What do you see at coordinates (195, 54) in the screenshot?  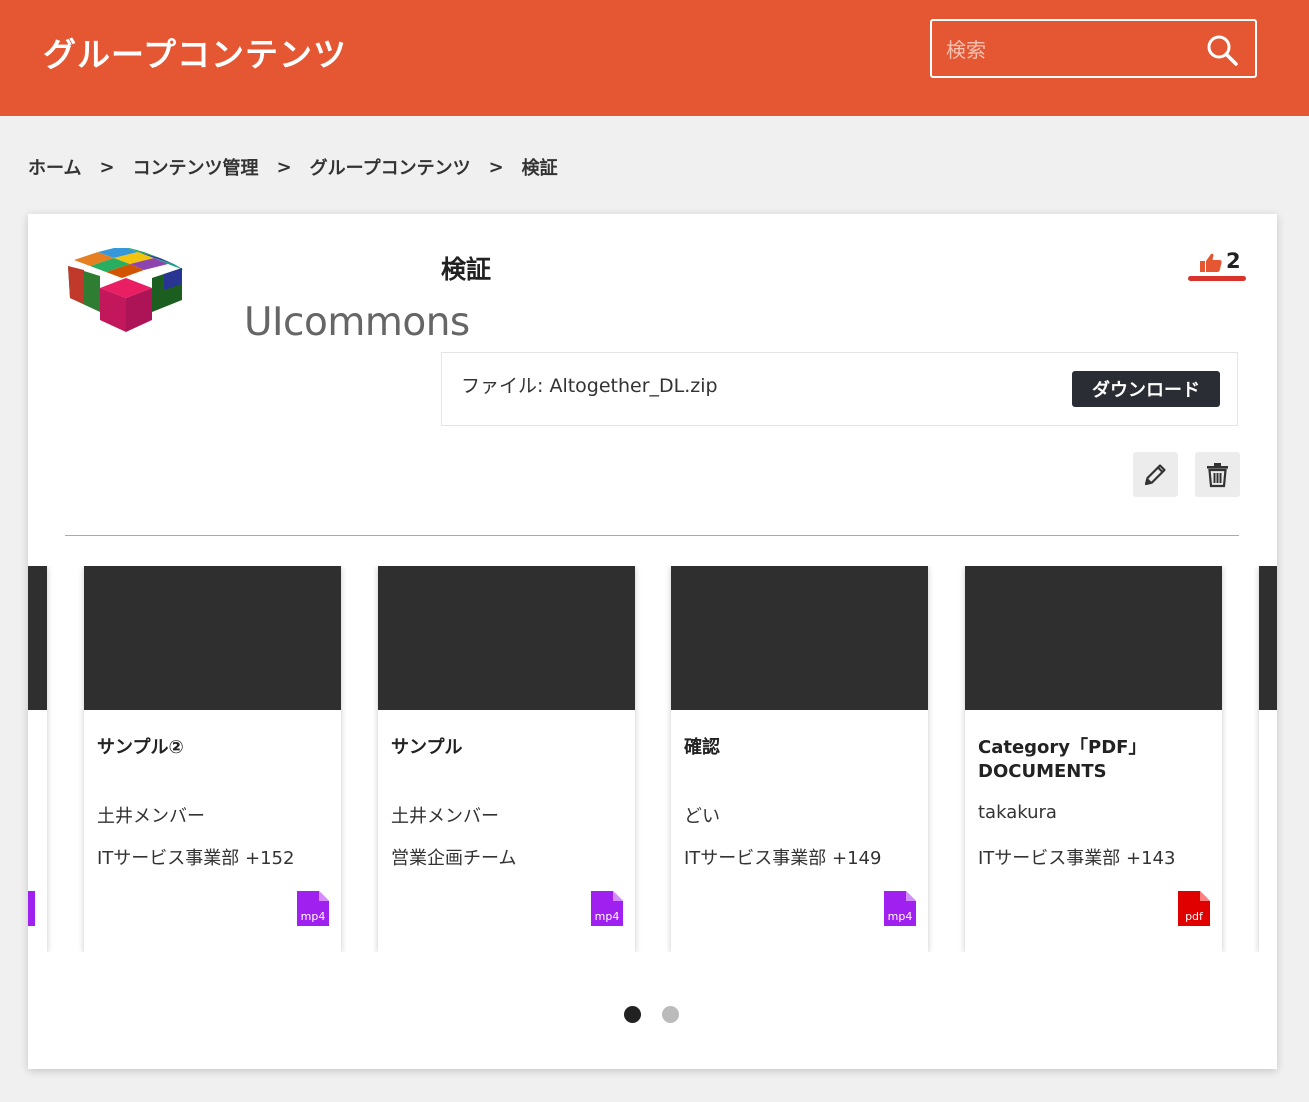 I see `page-title: グループコンテンツ` at bounding box center [195, 54].